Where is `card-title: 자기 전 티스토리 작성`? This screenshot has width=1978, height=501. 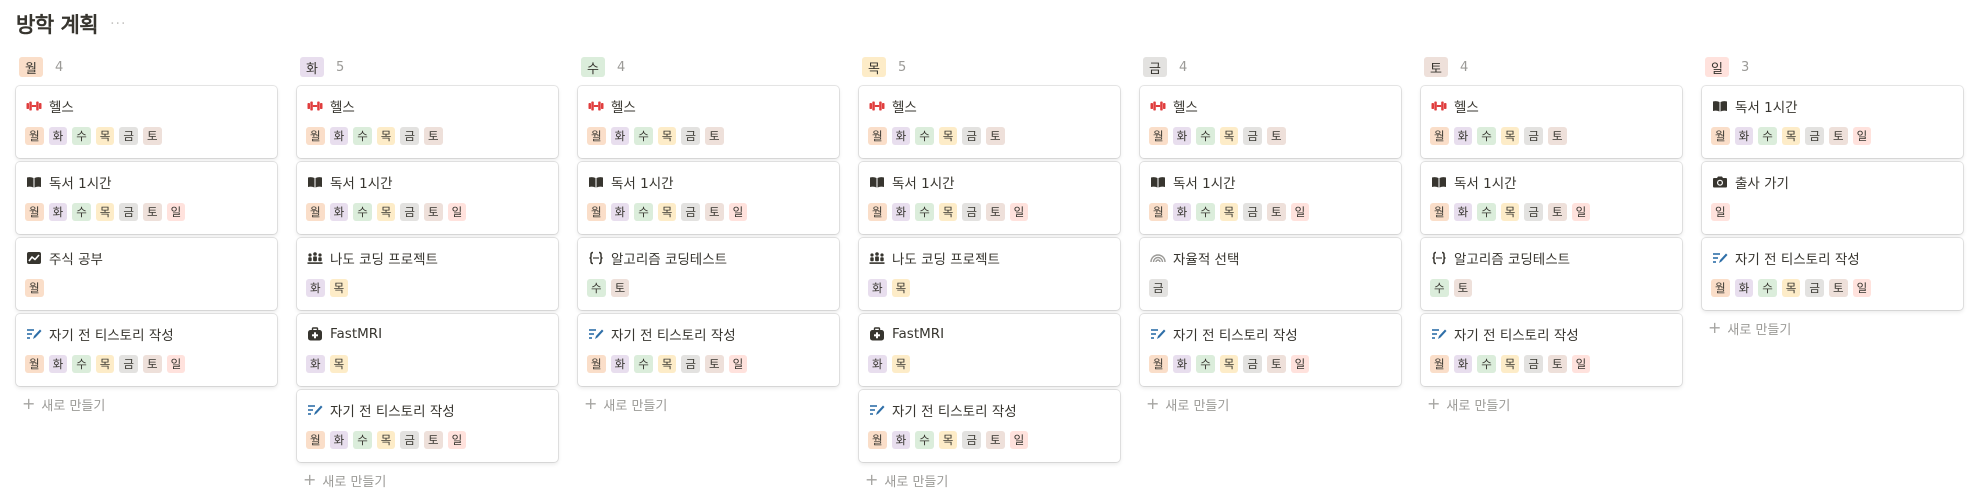 card-title: 자기 전 티스토리 작성 is located at coordinates (708, 334).